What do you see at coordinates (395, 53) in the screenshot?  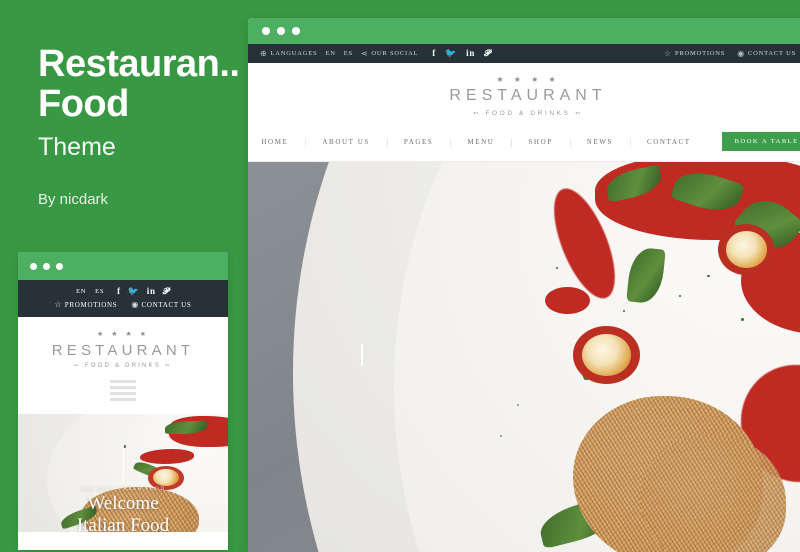 I see `our-social-label: OUR SOCIAL` at bounding box center [395, 53].